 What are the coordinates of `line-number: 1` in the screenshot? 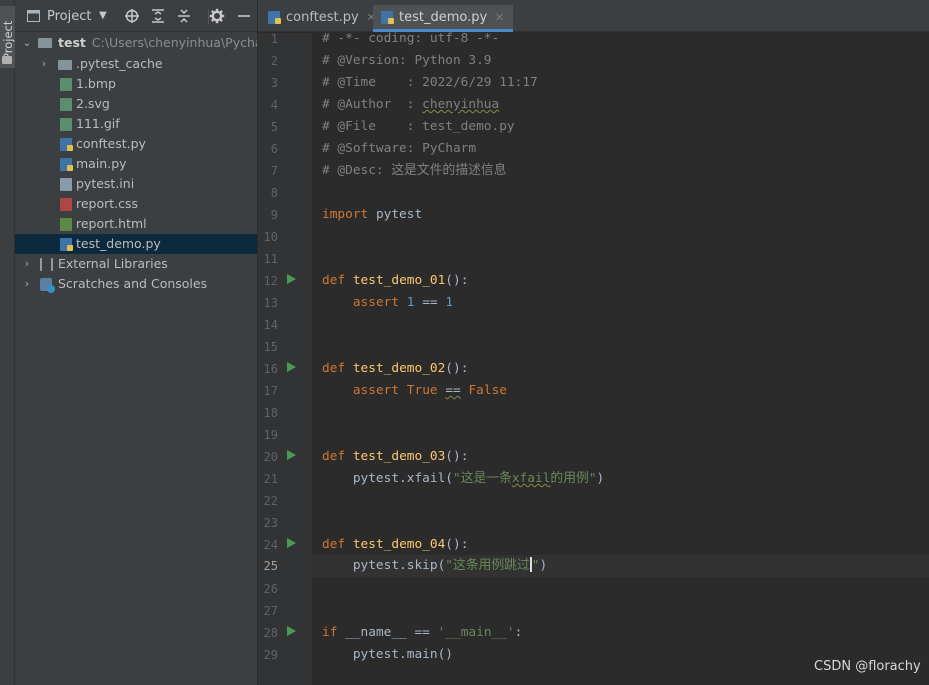 It's located at (274, 39).